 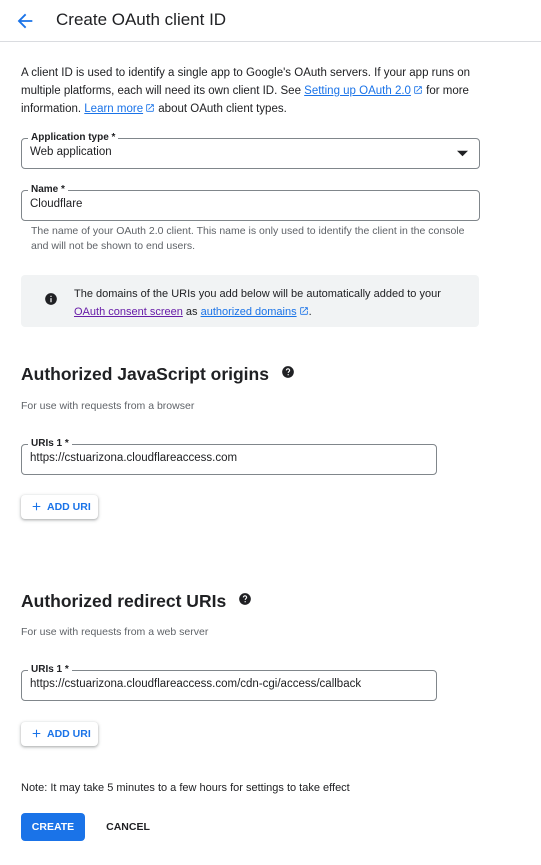 What do you see at coordinates (357, 91) in the screenshot?
I see `setting-up-oauth-link: Setting up OAuth 2.0` at bounding box center [357, 91].